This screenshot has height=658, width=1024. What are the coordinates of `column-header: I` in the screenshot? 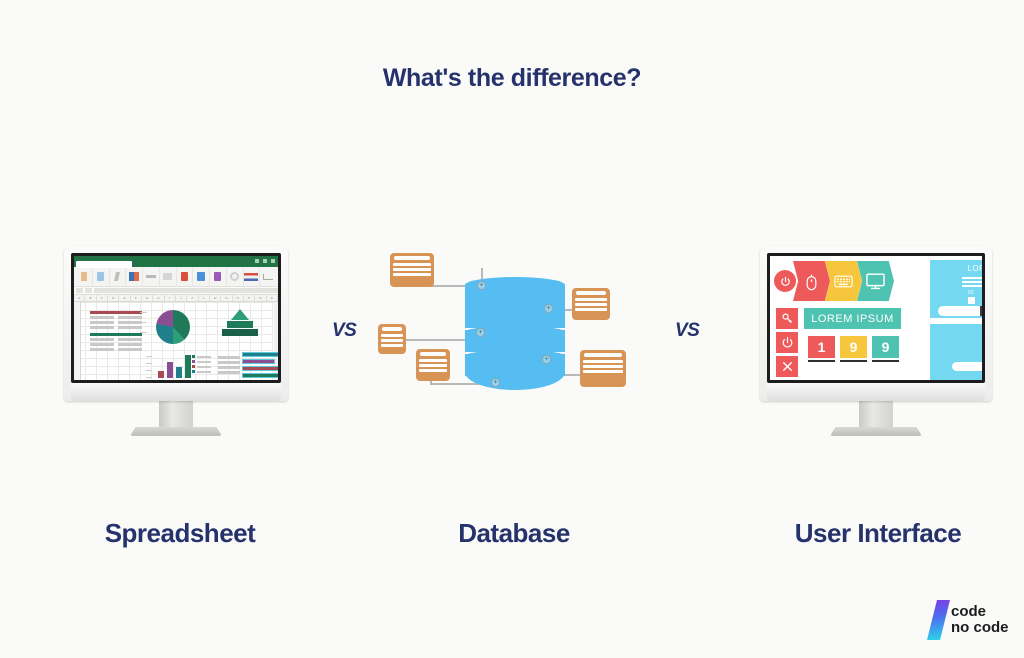 It's located at (170, 298).